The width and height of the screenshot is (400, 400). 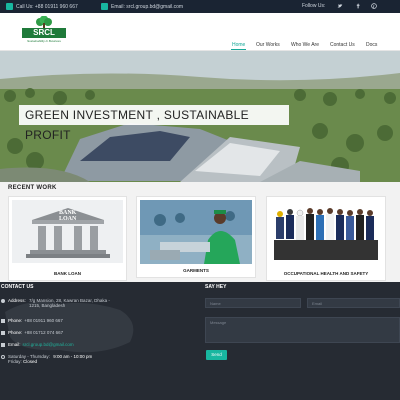 I want to click on friday-status: Closed, so click(x=30, y=361).